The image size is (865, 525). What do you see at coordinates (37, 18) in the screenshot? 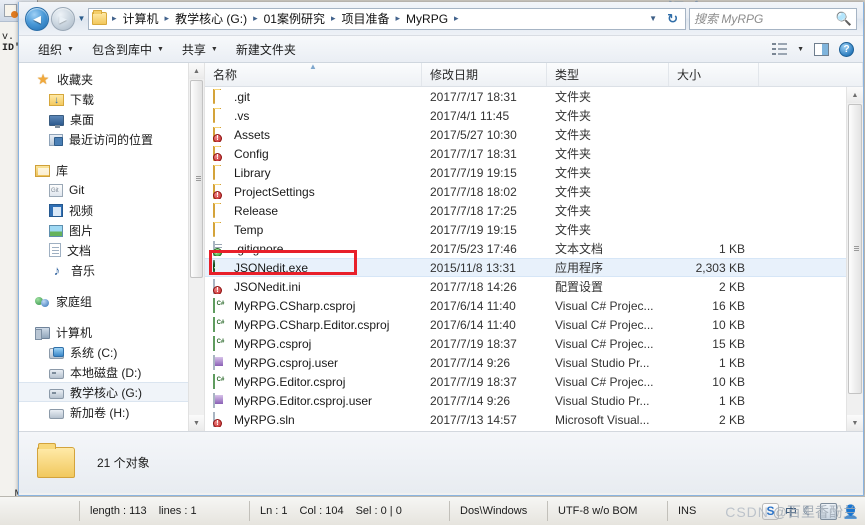
I see `back-button: ◄` at bounding box center [37, 18].